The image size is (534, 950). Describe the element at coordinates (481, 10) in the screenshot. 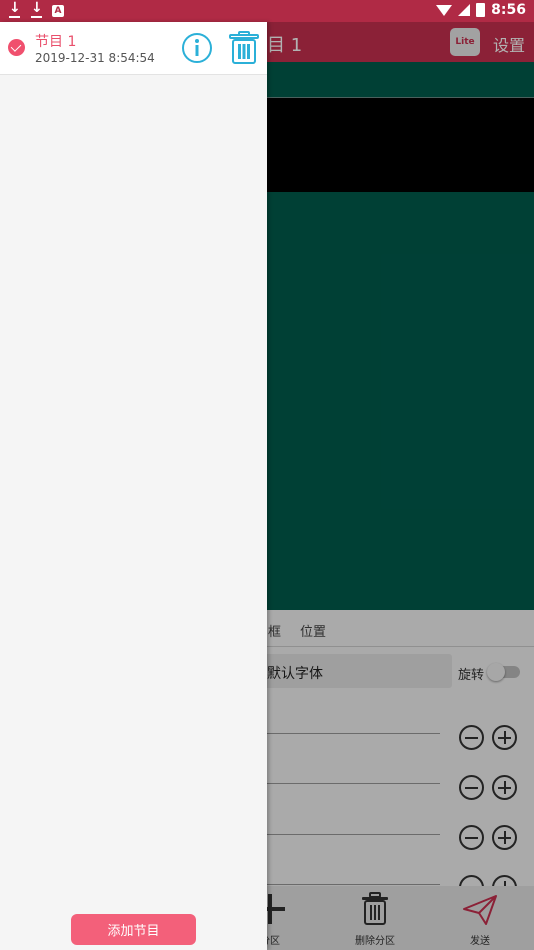

I see `battery-icon` at that location.